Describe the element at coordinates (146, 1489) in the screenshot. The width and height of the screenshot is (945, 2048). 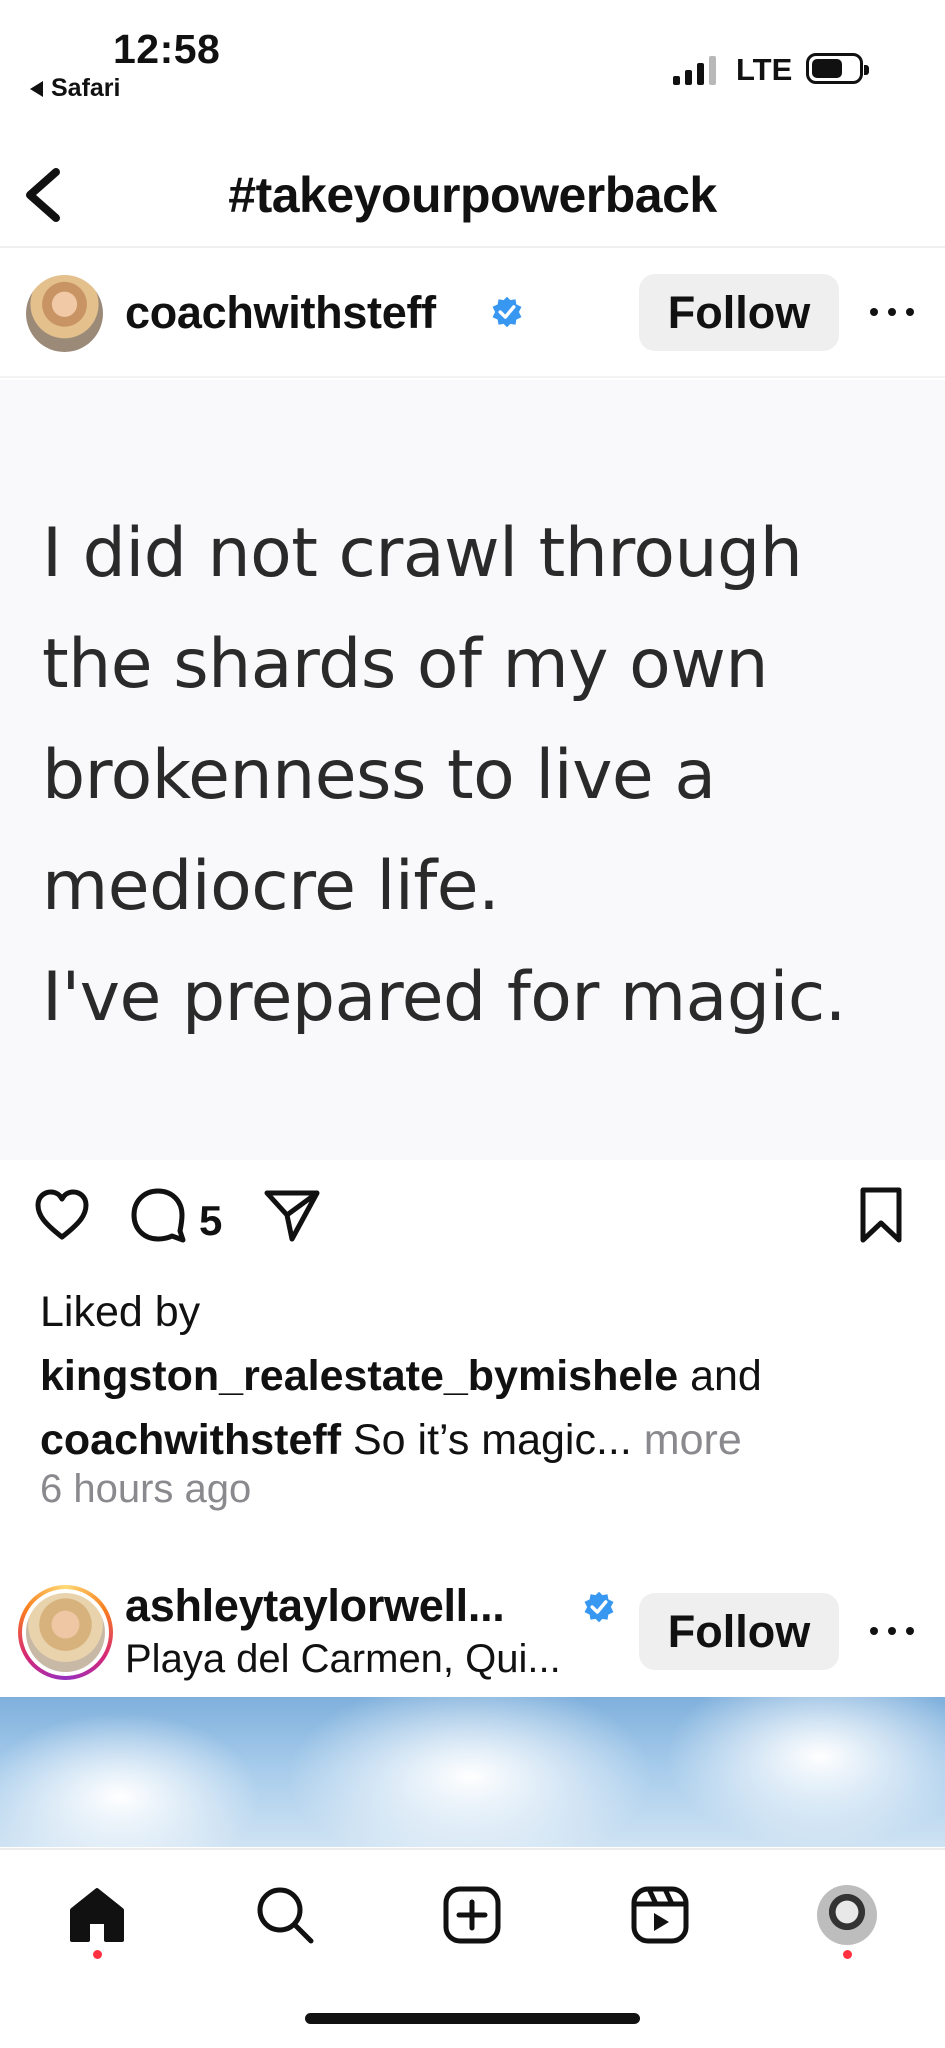
I see `post-timestamp: 6 hours ago` at that location.